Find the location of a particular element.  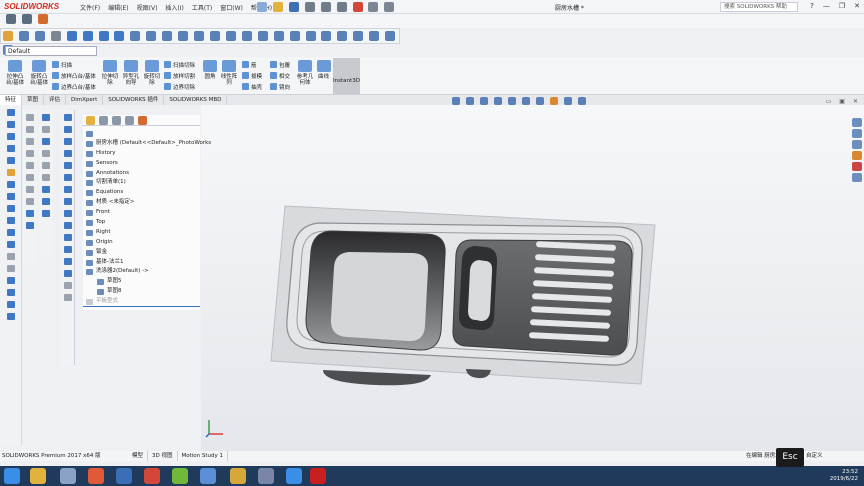

tab-3d-views: 3D 视图 is located at coordinates (163, 456).